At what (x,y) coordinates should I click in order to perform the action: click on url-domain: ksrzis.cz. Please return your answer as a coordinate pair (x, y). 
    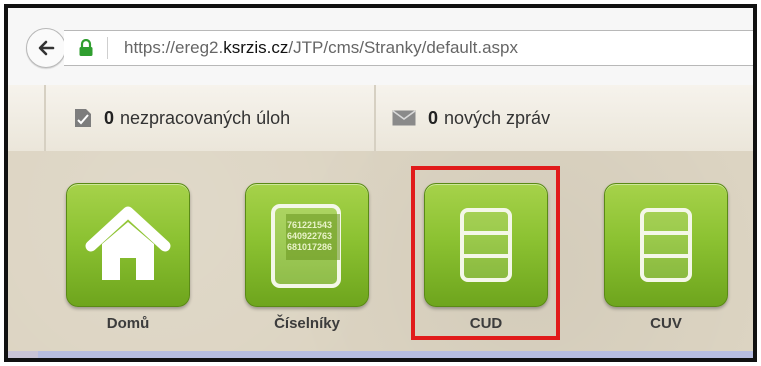
    Looking at the image, I should click on (256, 47).